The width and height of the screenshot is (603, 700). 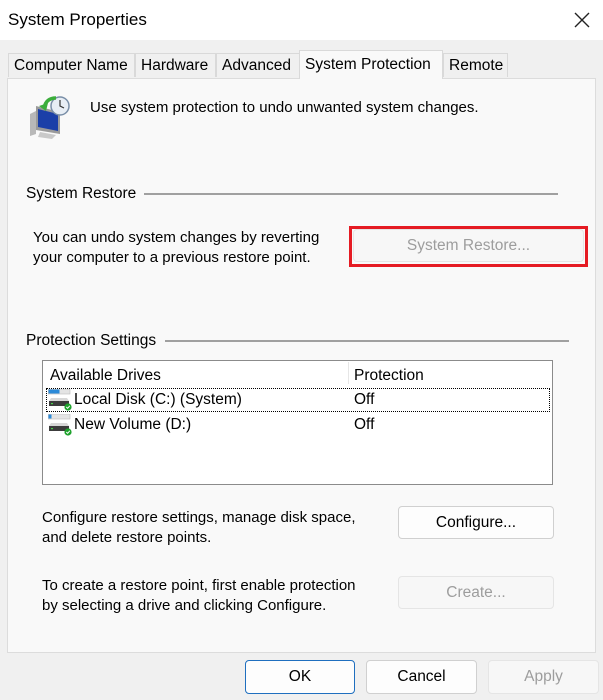 I want to click on tab-hardware: Hardware, so click(x=175, y=65).